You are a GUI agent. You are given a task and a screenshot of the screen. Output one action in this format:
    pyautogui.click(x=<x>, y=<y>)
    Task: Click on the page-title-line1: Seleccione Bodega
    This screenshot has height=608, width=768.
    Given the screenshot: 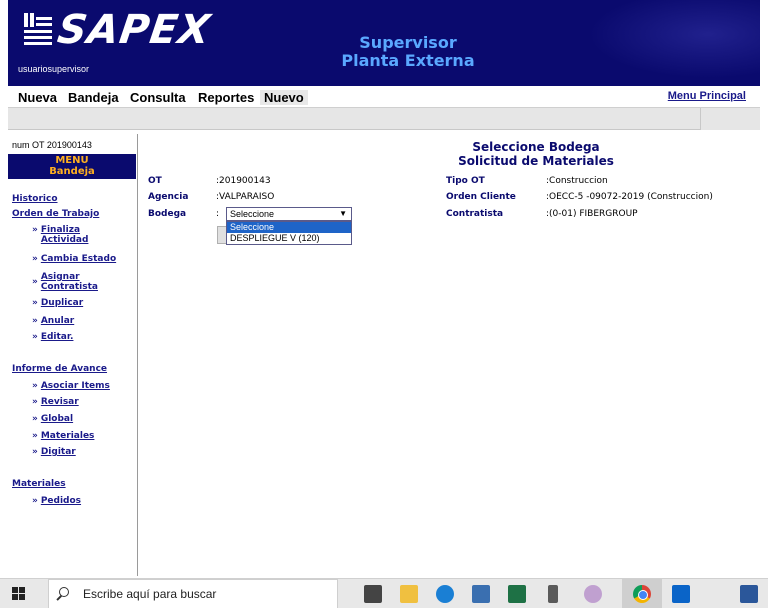 What is the action you would take?
    pyautogui.click(x=536, y=147)
    